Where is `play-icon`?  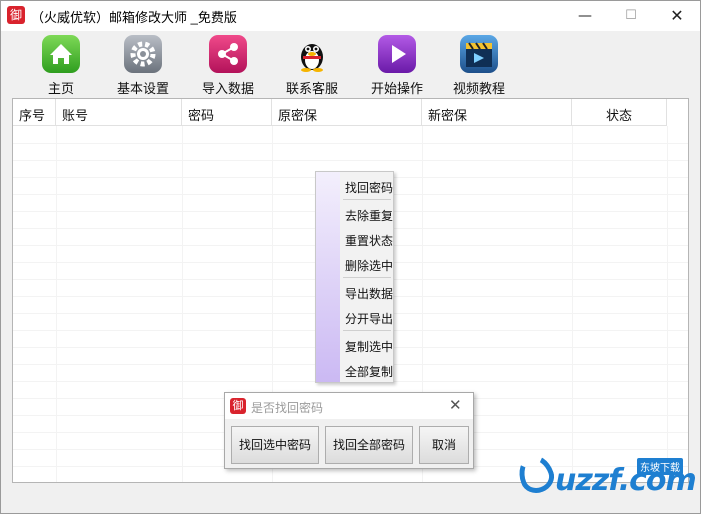
play-icon is located at coordinates (397, 54).